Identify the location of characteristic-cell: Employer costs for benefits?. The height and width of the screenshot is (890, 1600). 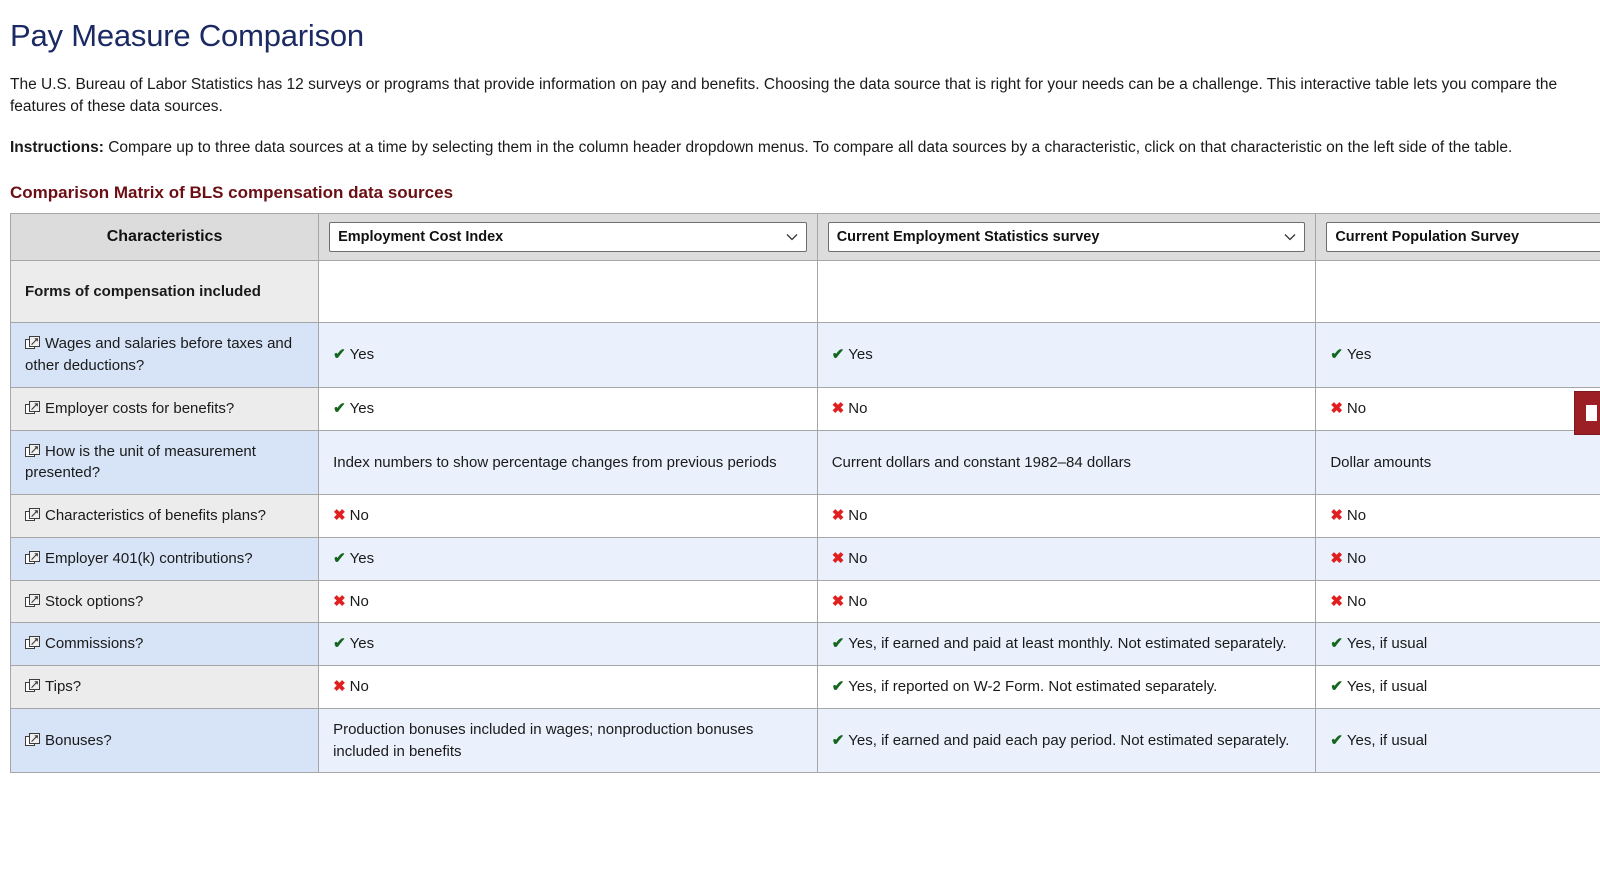
(165, 408).